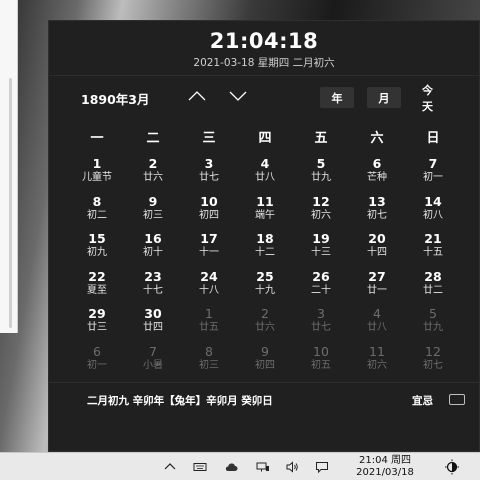 The height and width of the screenshot is (480, 480). I want to click on day-cell: 11 端午, so click(265, 211).